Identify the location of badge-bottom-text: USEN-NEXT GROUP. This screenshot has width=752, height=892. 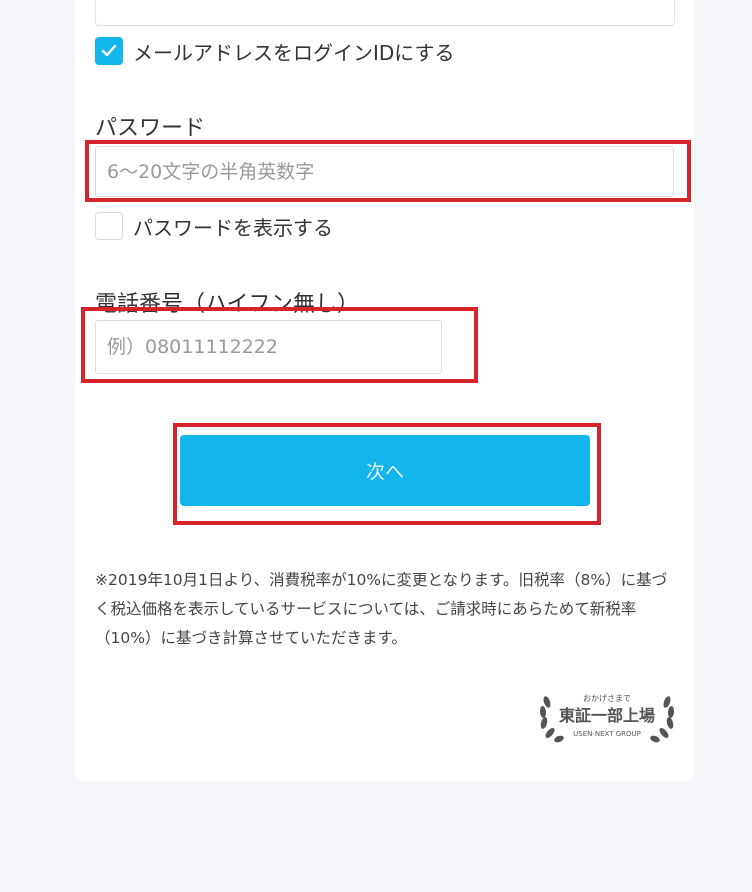
(607, 734).